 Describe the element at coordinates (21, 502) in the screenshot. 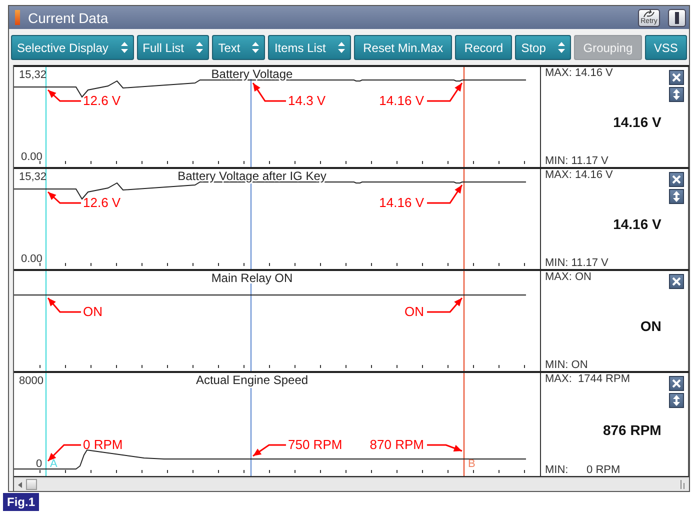

I see `figure-label: Fig.1` at that location.